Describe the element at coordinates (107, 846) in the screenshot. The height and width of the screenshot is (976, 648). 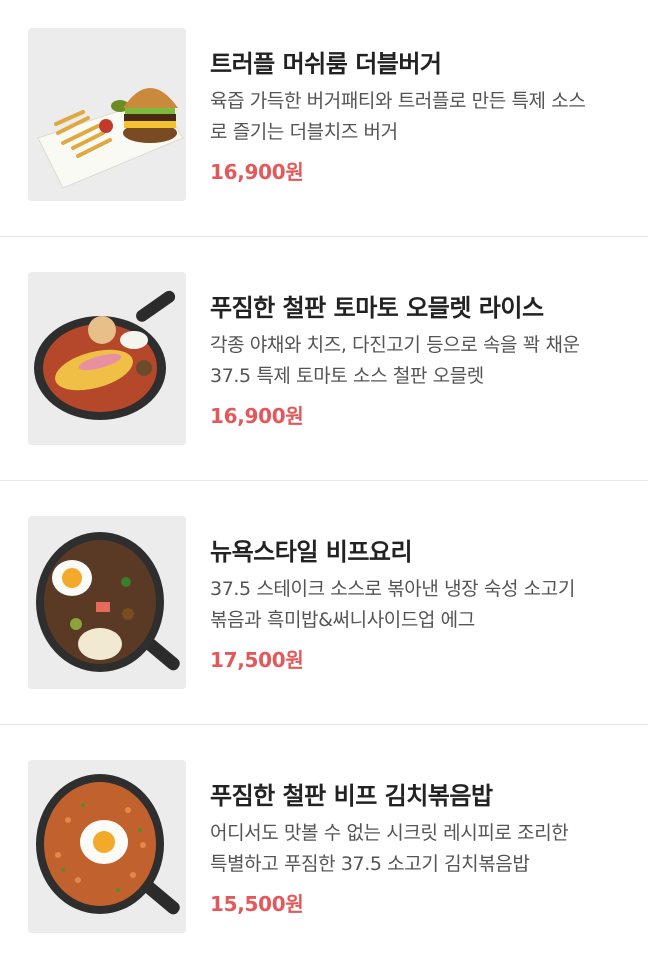
I see `kimchi-fried-rice-skillet-icon` at that location.